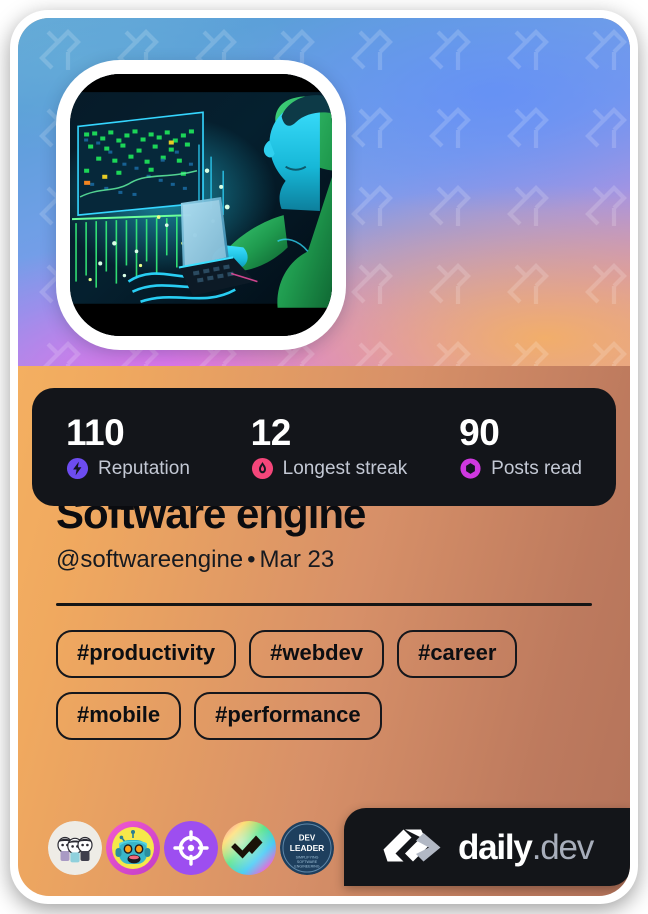  I want to click on stat-value: 110, so click(95, 432).